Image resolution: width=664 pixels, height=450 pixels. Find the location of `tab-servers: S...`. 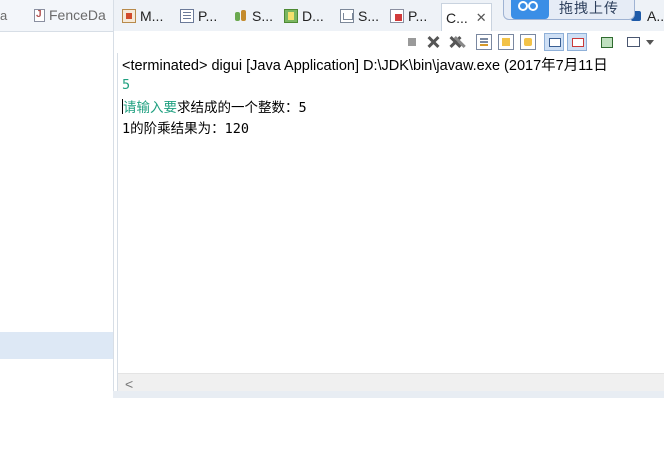

tab-servers: S... is located at coordinates (253, 16).